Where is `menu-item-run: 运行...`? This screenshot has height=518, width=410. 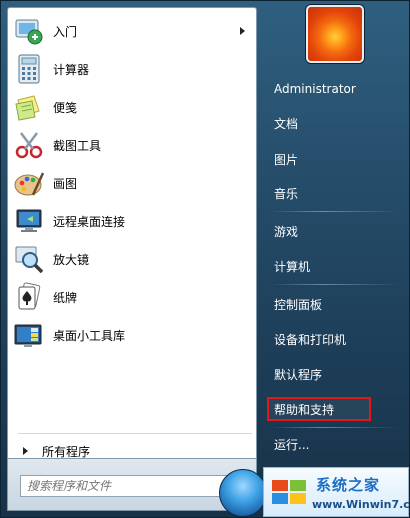 menu-item-run: 运行... is located at coordinates (335, 444).